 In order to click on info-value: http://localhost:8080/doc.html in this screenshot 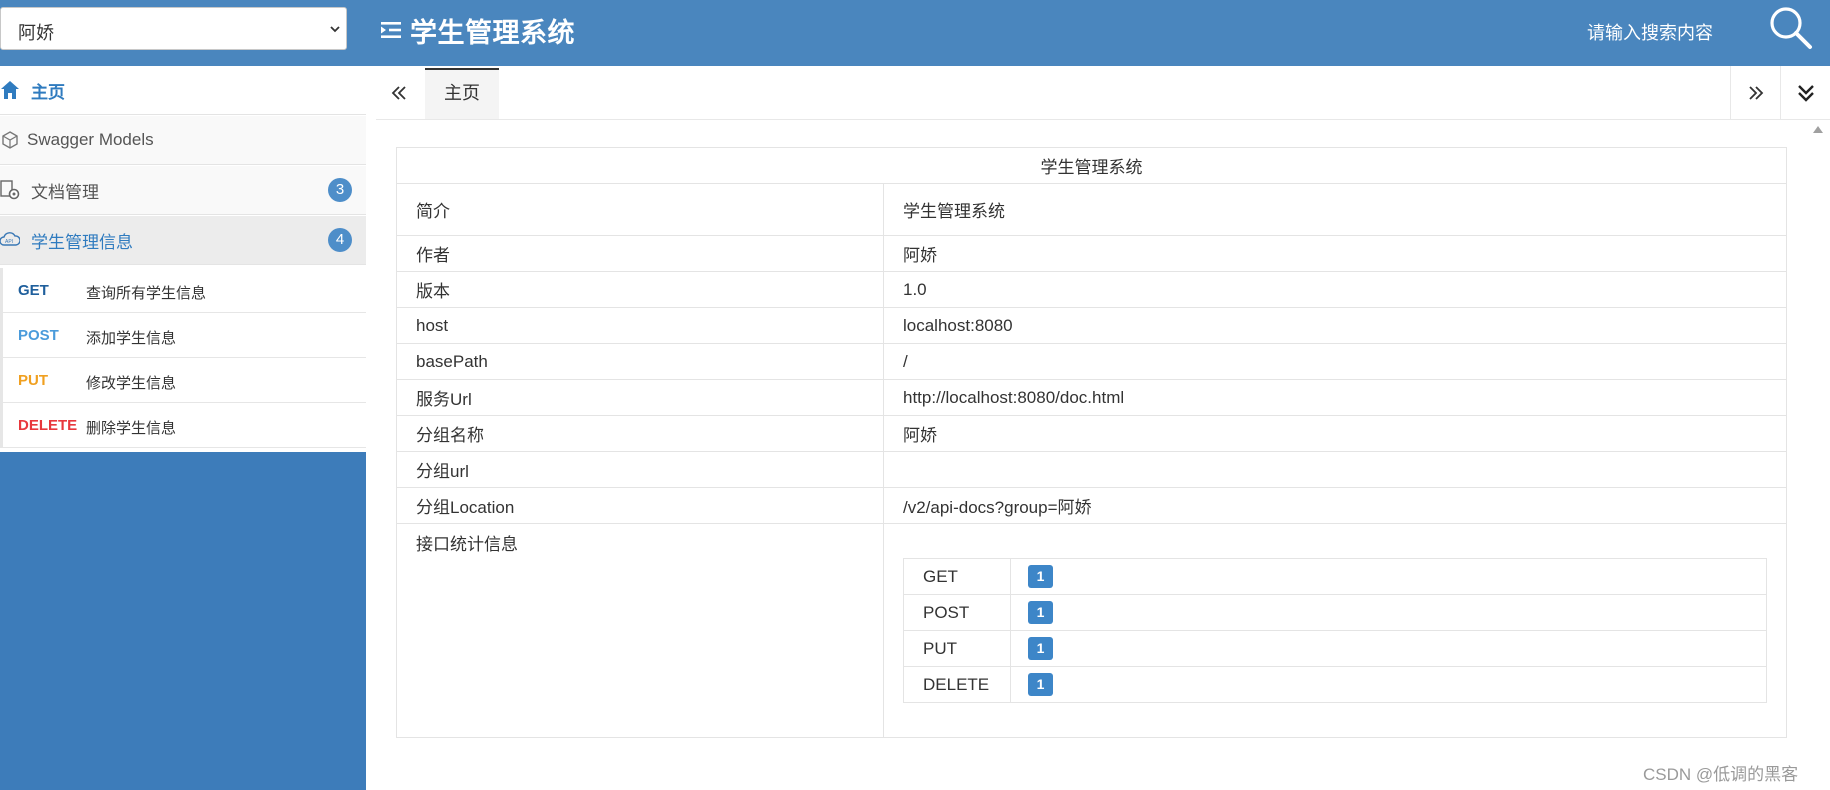, I will do `click(1335, 397)`.